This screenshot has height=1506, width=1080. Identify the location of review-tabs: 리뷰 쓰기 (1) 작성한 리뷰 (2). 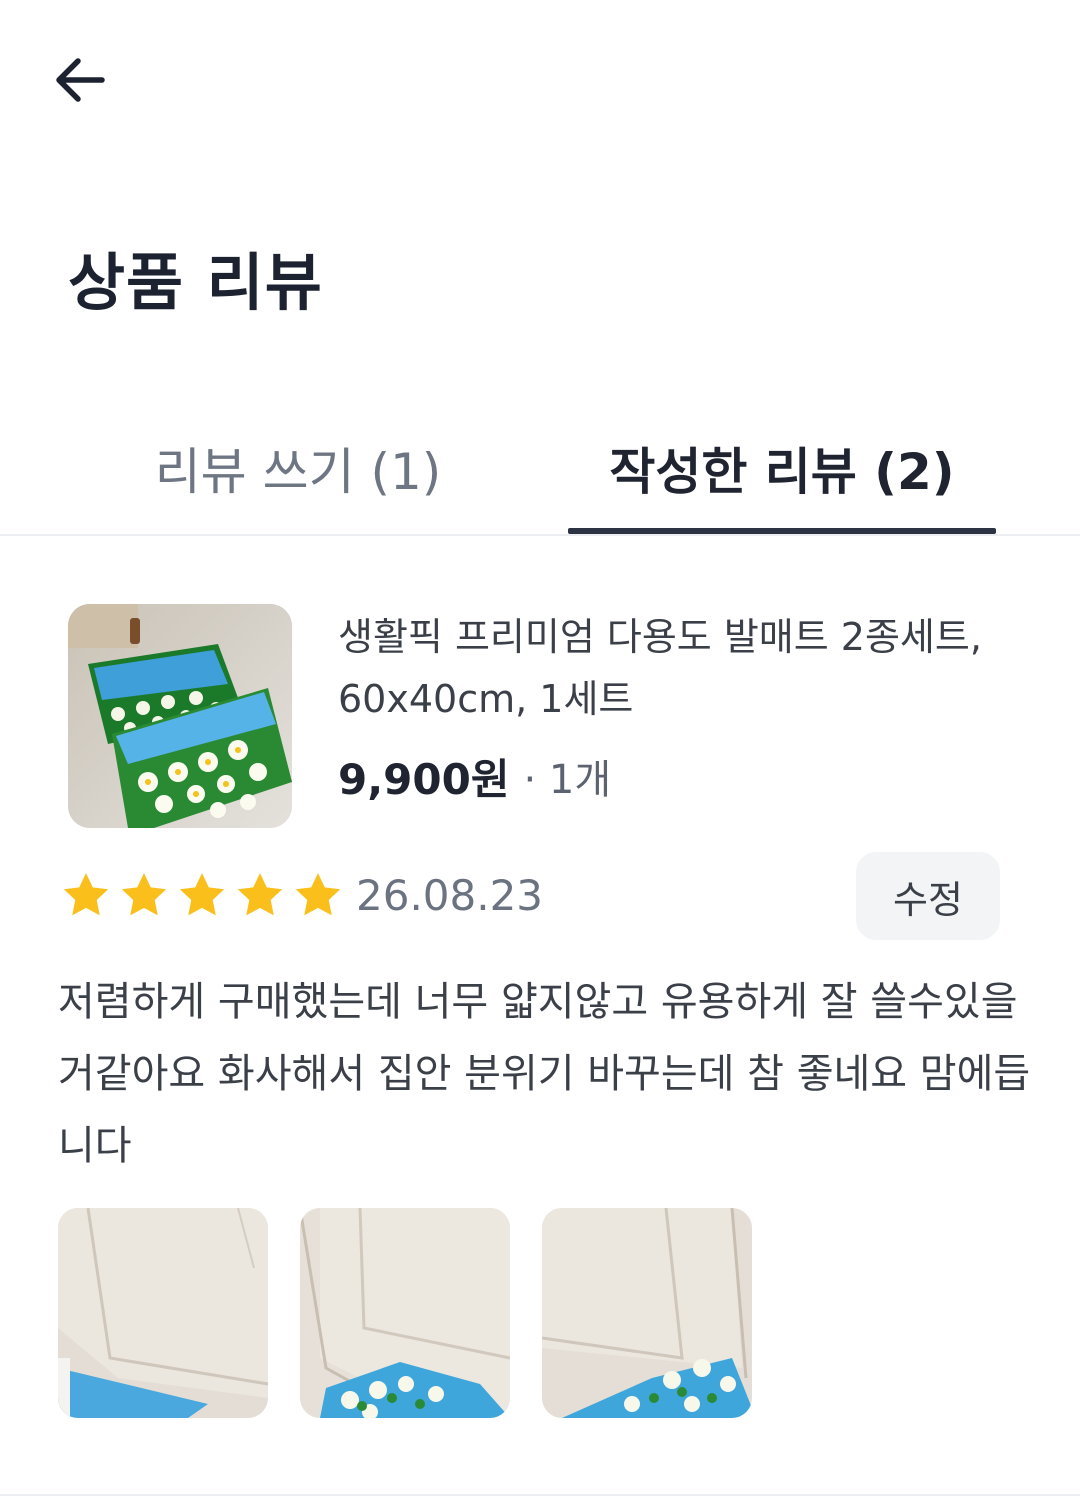
(540, 468).